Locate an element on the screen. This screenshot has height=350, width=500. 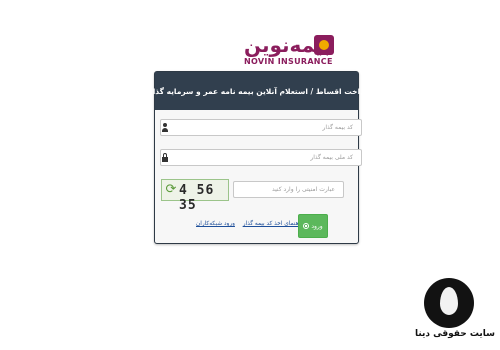
captcha-image: ⟳ 4 56 35 is located at coordinates (195, 196).